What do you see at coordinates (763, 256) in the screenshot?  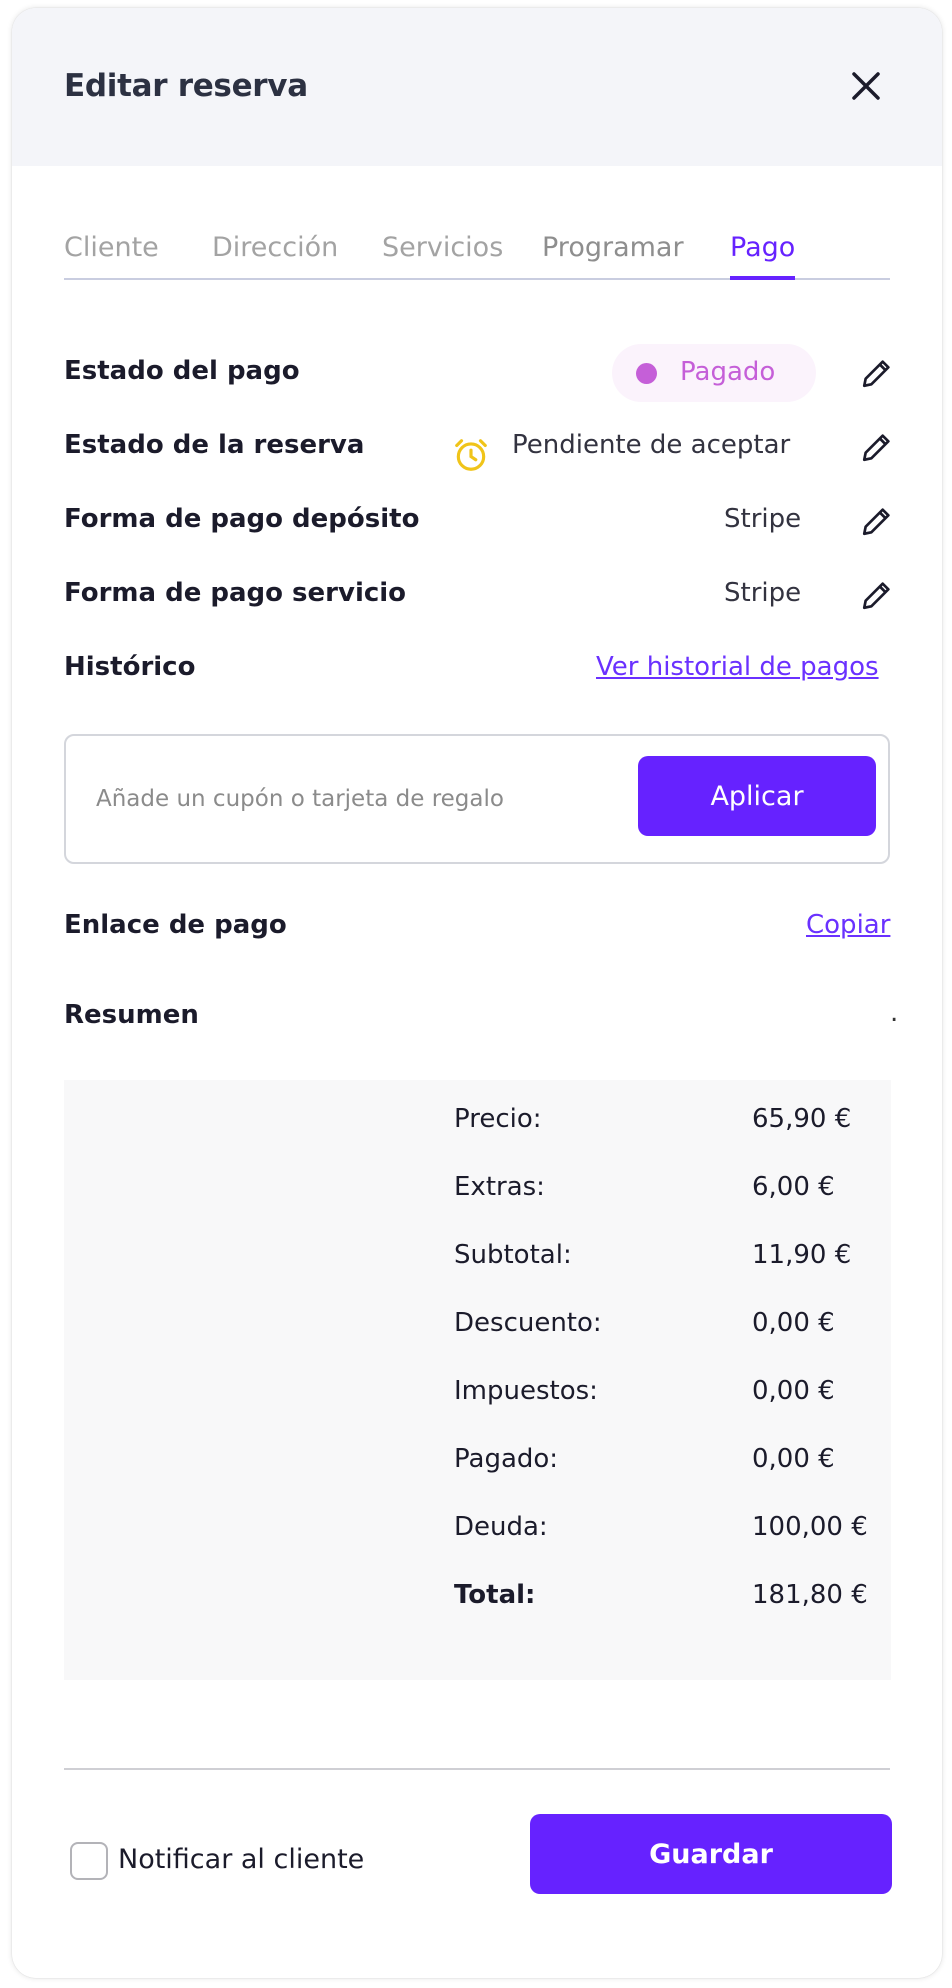 I see `tab-pago: Pago` at bounding box center [763, 256].